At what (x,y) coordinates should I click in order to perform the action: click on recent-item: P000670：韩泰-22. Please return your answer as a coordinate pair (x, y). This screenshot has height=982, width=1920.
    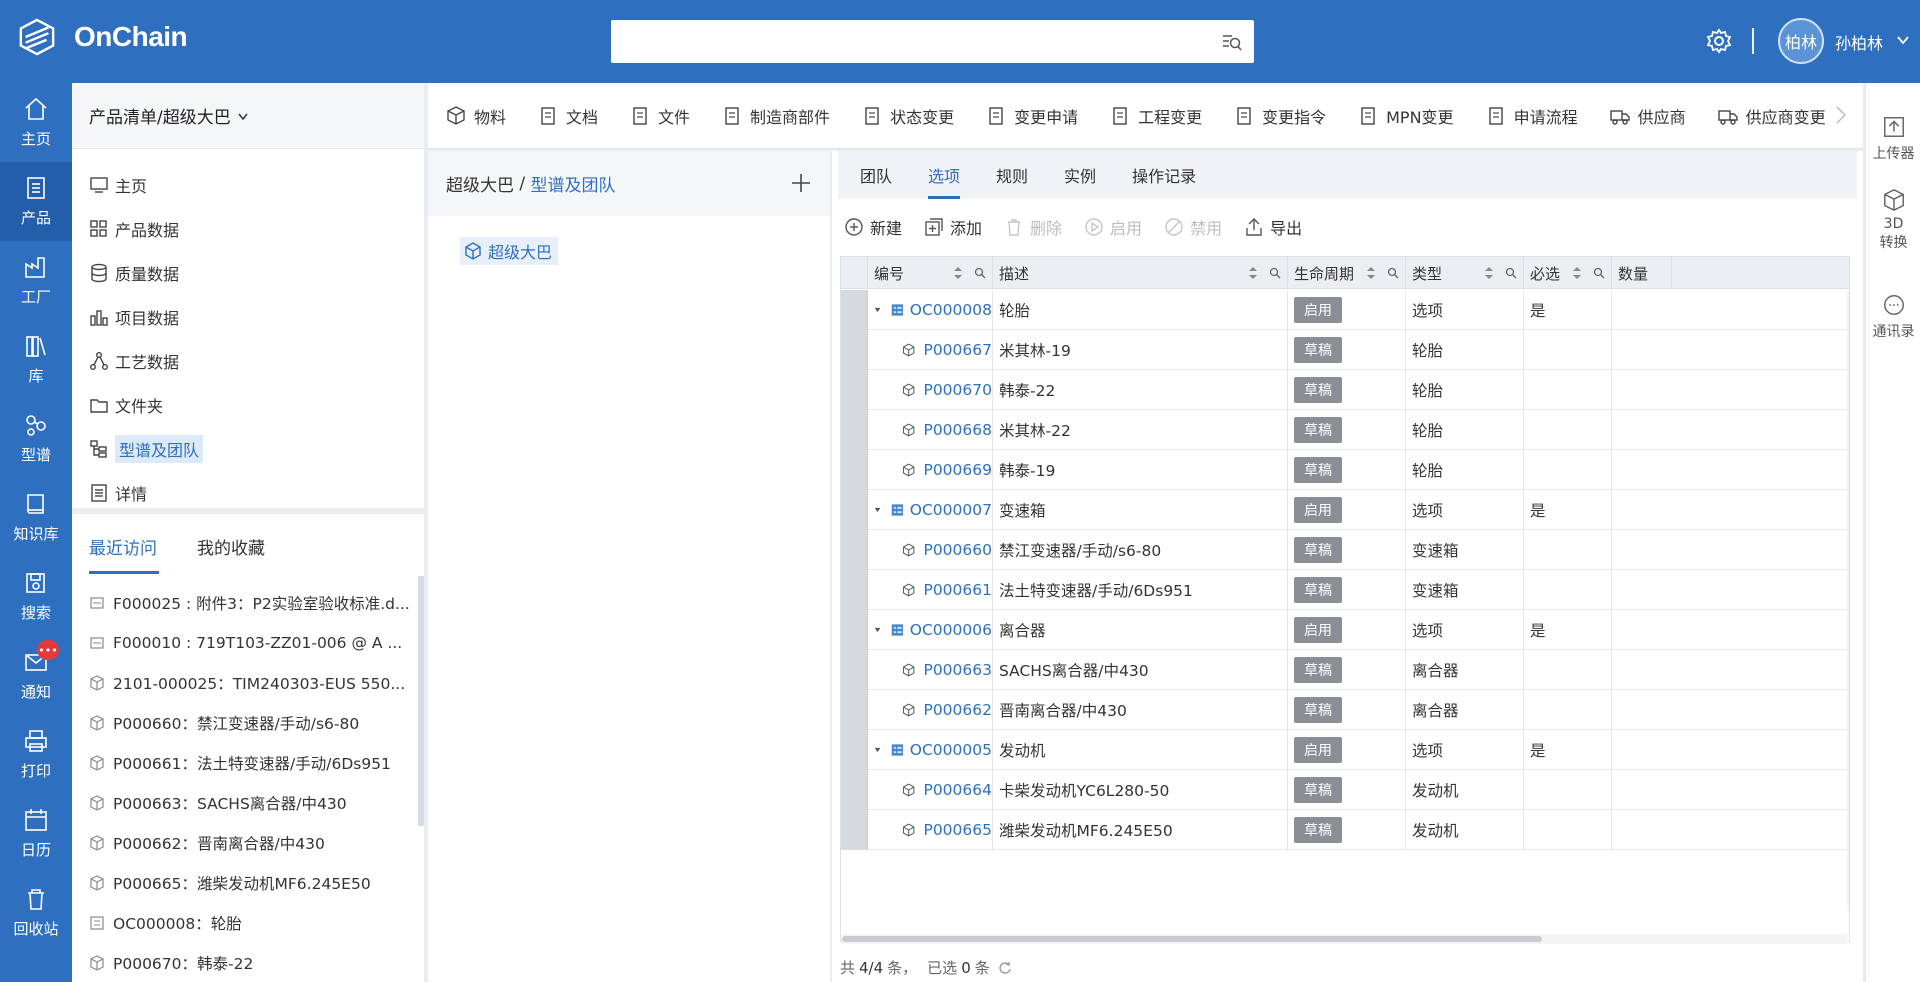
    Looking at the image, I should click on (245, 962).